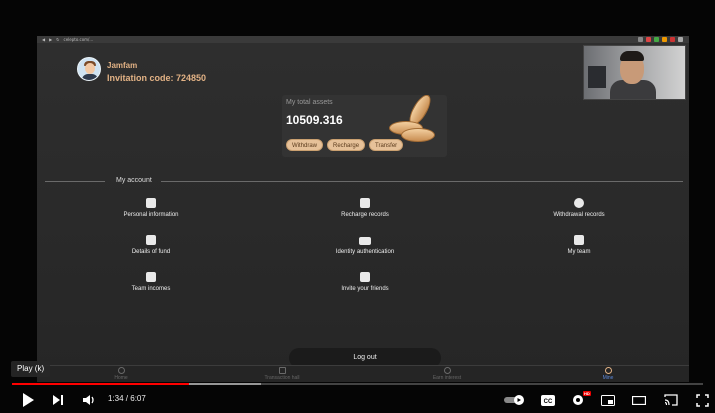  Describe the element at coordinates (314, 120) in the screenshot. I see `assets-value: 10509.316` at that location.